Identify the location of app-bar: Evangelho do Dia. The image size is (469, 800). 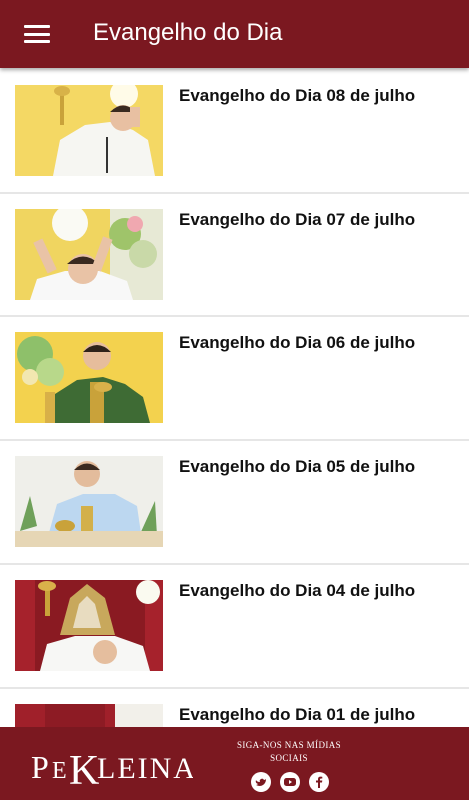
(234, 34).